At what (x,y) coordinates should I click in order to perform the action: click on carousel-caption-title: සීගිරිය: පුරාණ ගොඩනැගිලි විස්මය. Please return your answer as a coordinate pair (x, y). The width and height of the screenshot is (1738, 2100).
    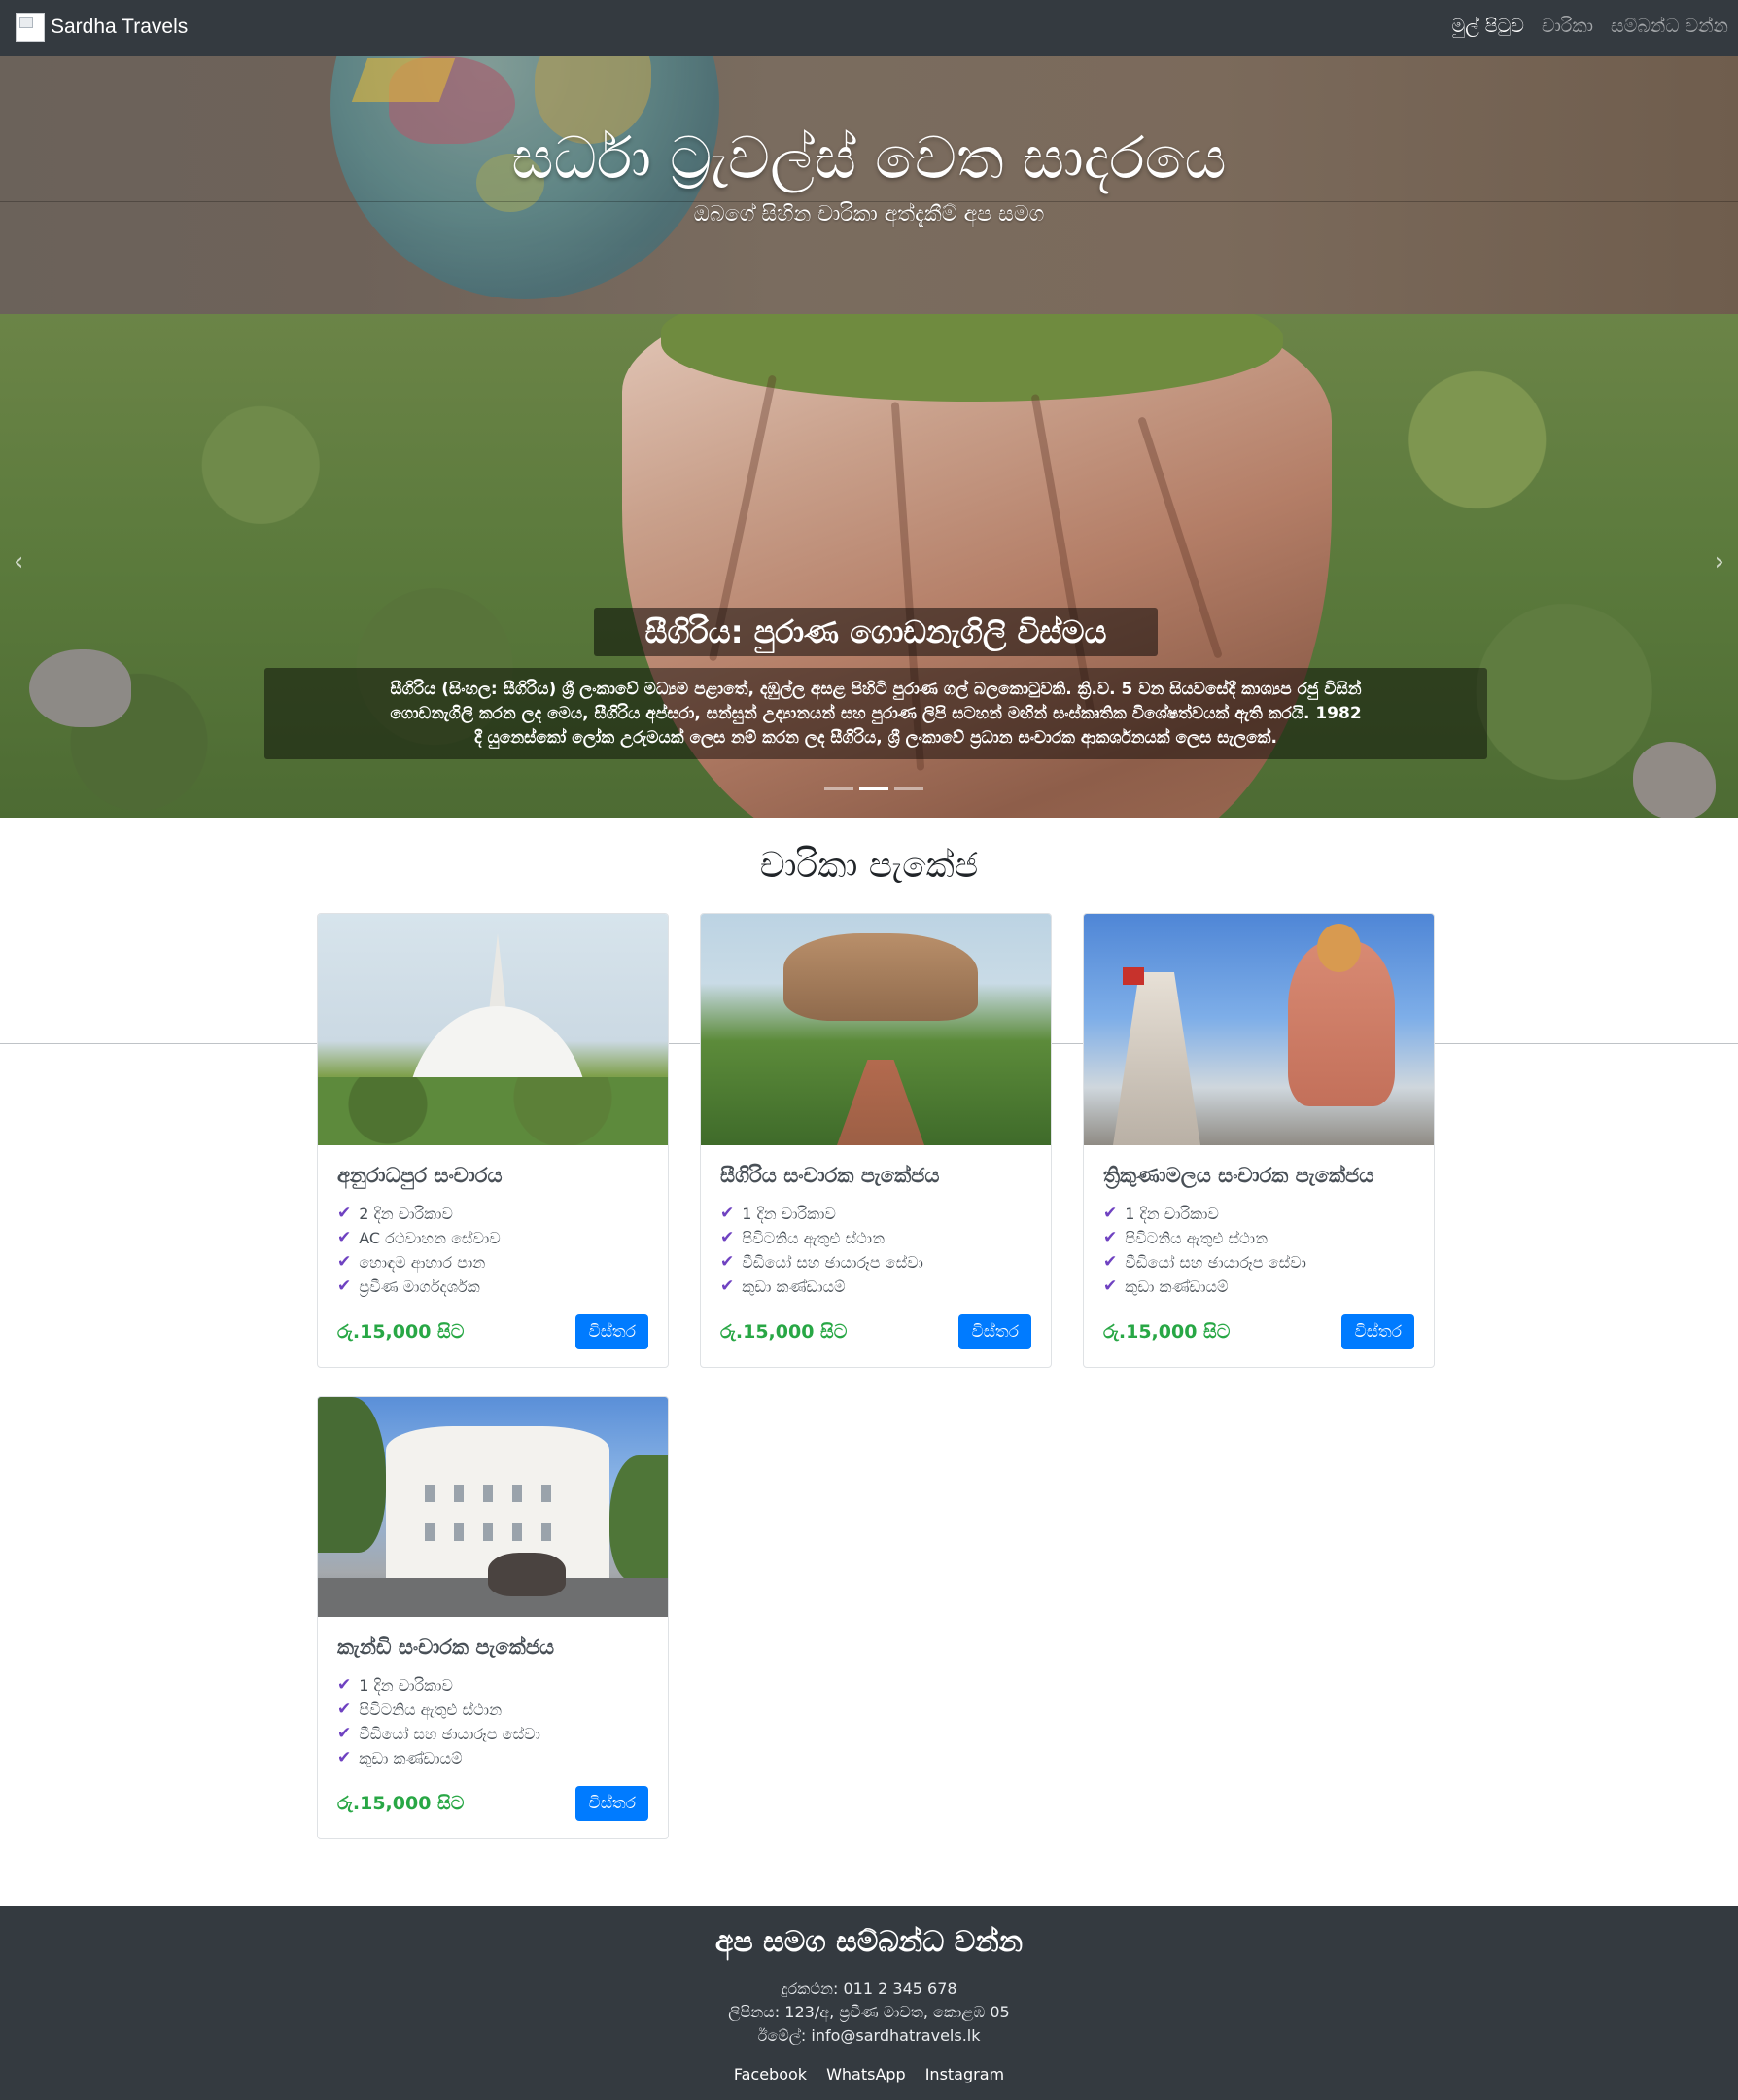
    Looking at the image, I should click on (876, 632).